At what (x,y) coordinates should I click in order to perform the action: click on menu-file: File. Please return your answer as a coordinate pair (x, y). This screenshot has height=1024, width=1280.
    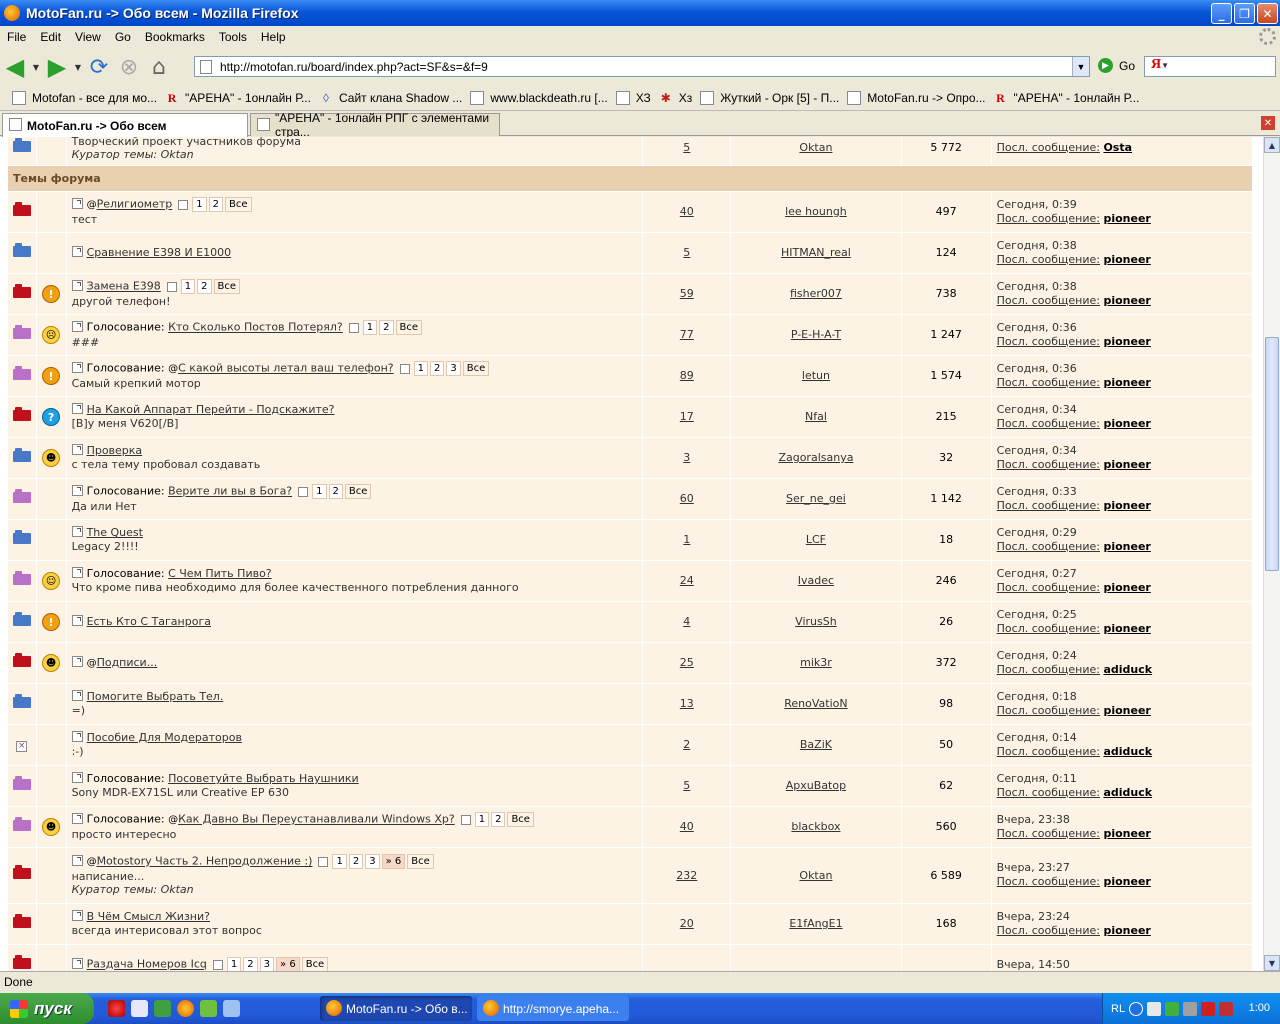
    Looking at the image, I should click on (16, 37).